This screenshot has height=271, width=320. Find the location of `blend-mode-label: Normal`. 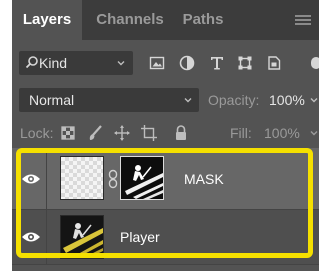

blend-mode-label: Normal is located at coordinates (52, 100).